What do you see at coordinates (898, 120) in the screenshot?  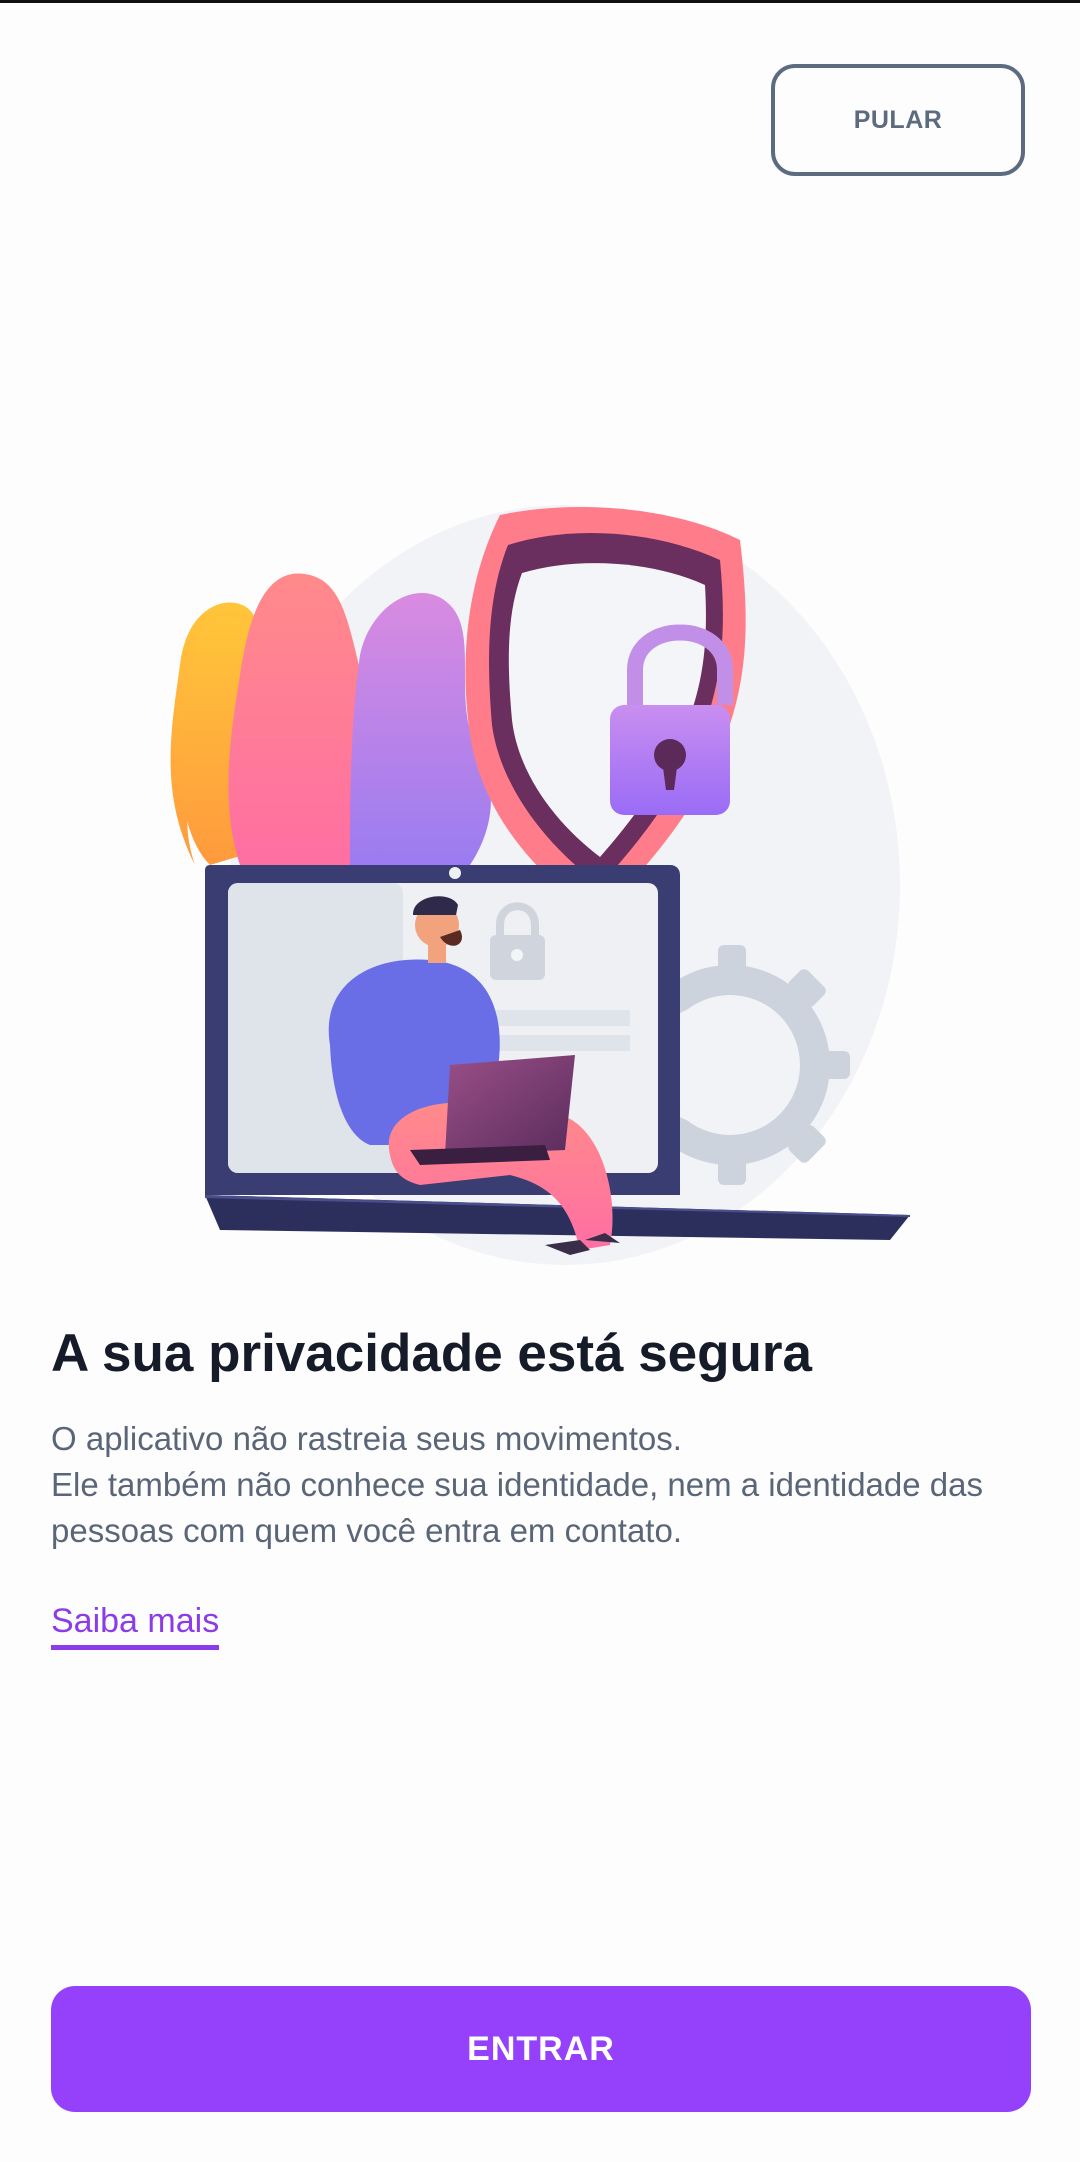 I see `skip-button: PULAR` at bounding box center [898, 120].